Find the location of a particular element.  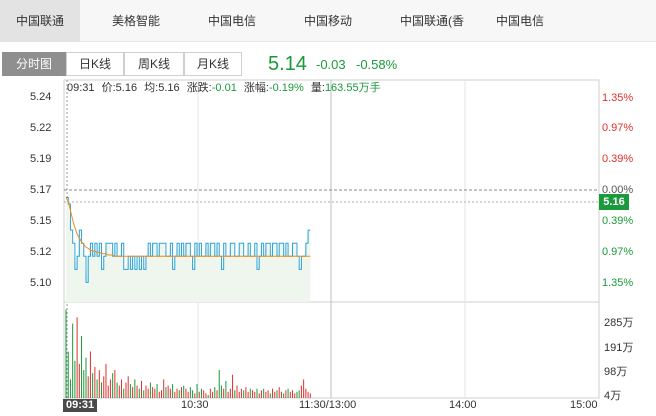

info-price: 5.16 is located at coordinates (126, 88).